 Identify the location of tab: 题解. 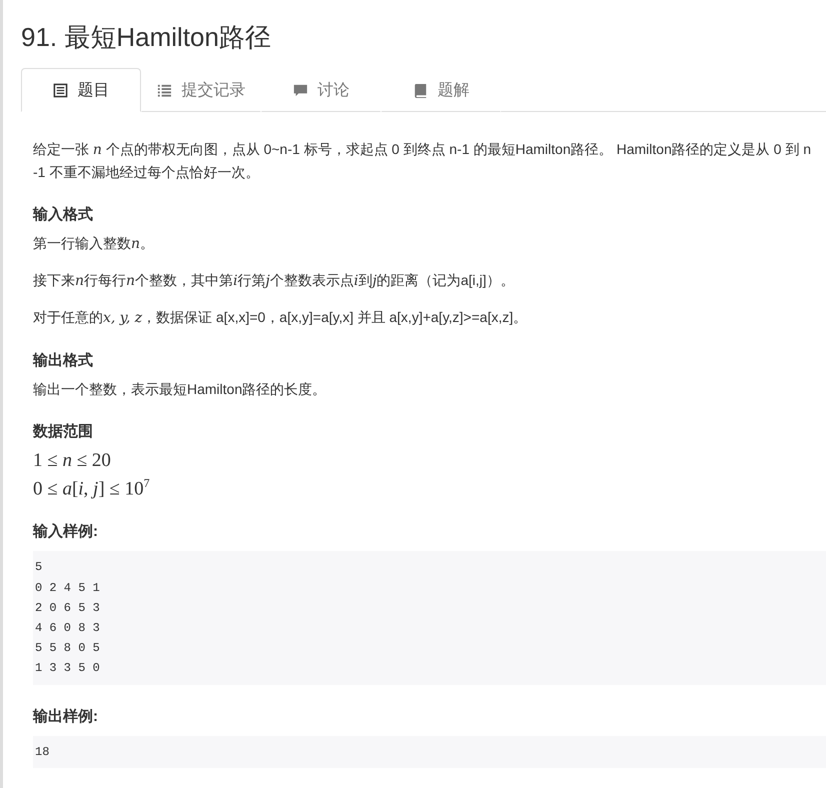
(441, 90).